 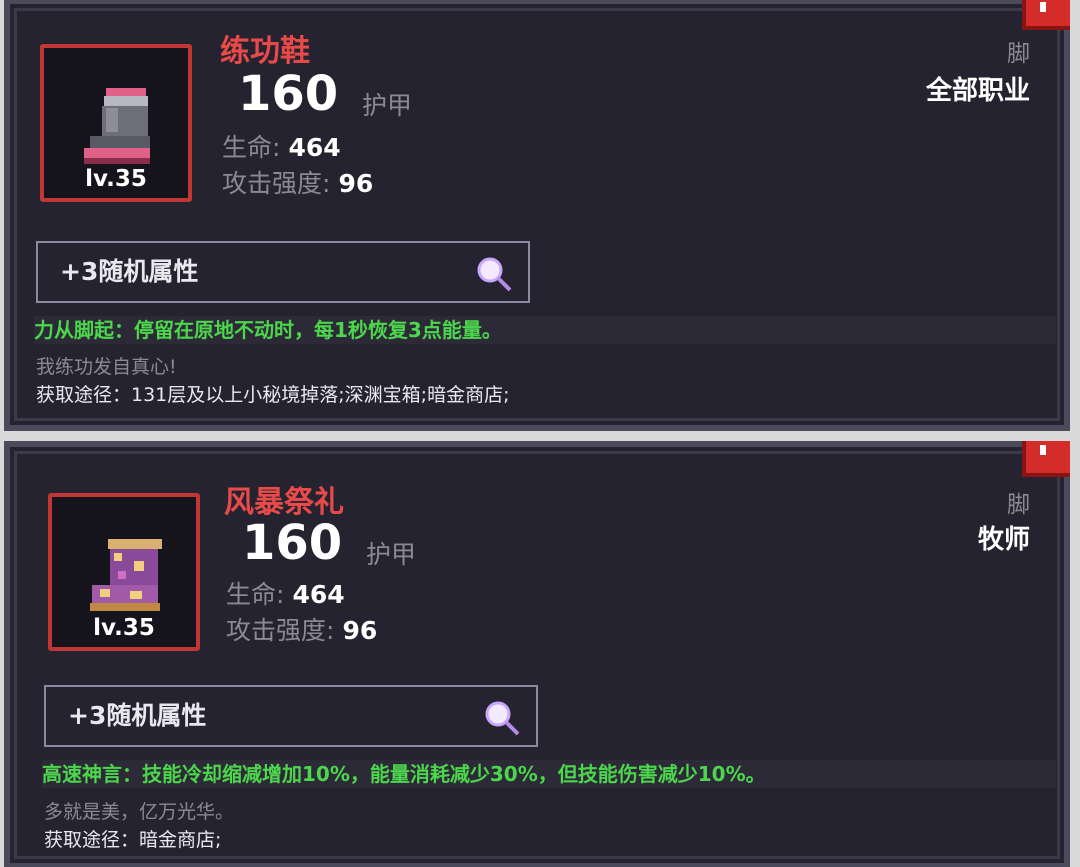 What do you see at coordinates (139, 812) in the screenshot?
I see `flavor-text: 多就是美，亿万光华。` at bounding box center [139, 812].